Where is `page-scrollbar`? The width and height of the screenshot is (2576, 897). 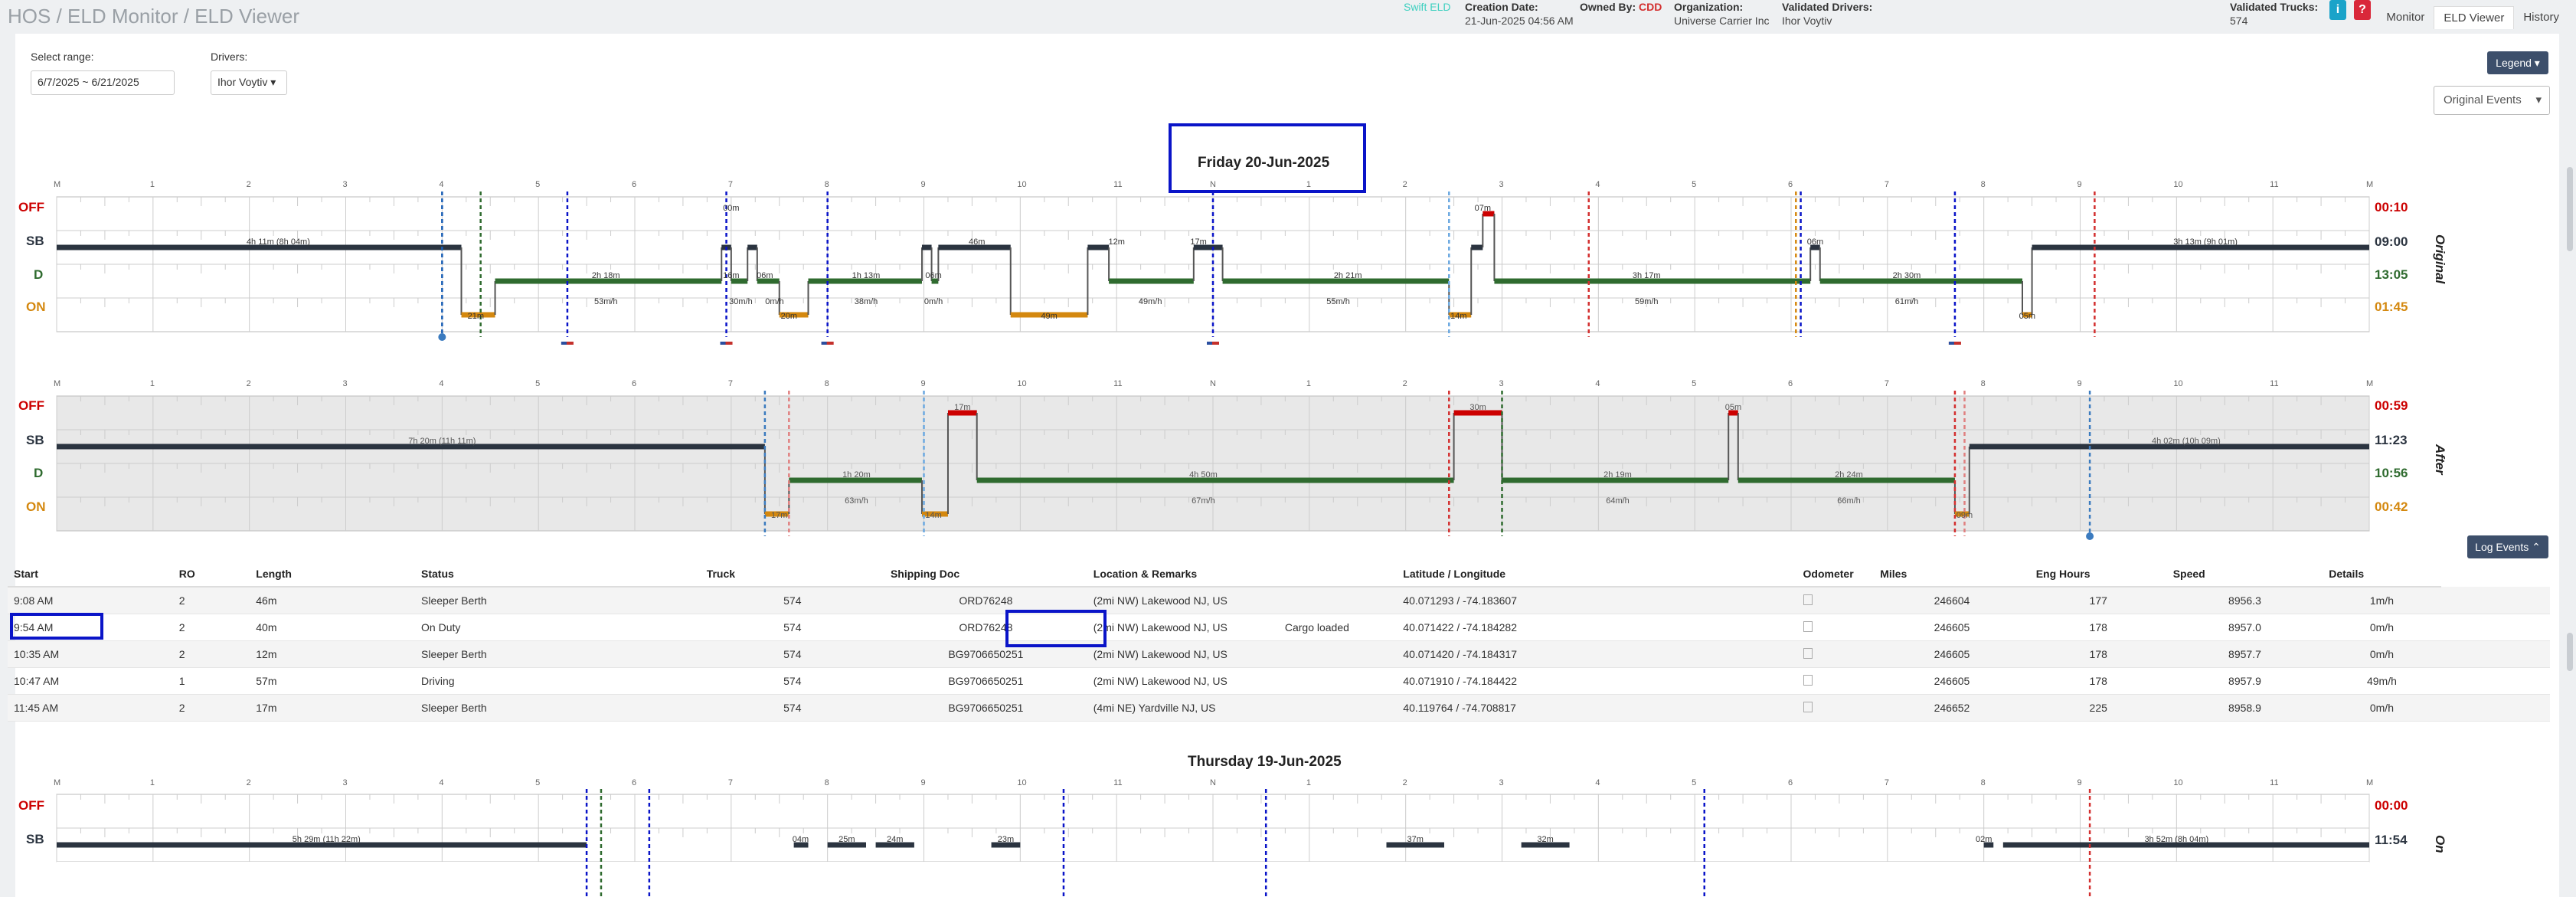
page-scrollbar is located at coordinates (2570, 209).